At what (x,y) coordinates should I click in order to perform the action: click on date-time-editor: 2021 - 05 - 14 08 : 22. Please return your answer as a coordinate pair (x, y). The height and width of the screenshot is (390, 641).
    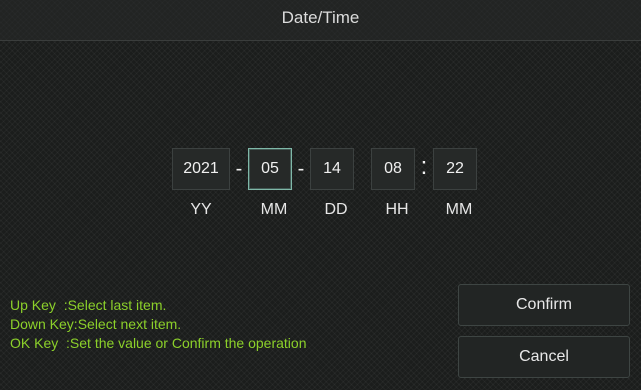
    Looking at the image, I should click on (324, 169).